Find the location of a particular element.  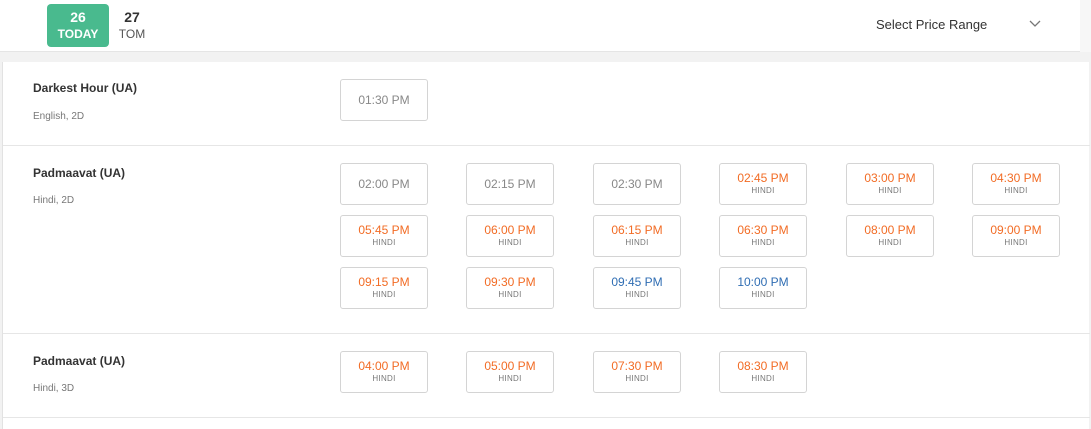

showtime-button: 06:00 PM HINDI is located at coordinates (510, 236).